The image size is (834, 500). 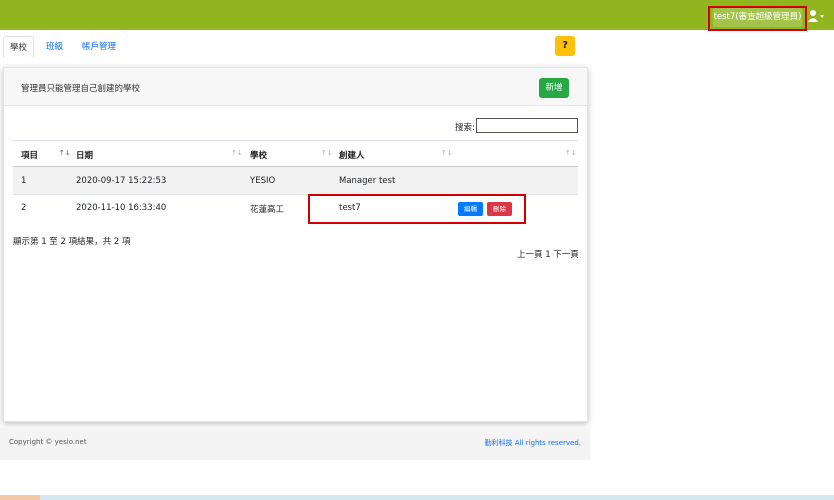 What do you see at coordinates (554, 88) in the screenshot?
I see `add-button: 新增` at bounding box center [554, 88].